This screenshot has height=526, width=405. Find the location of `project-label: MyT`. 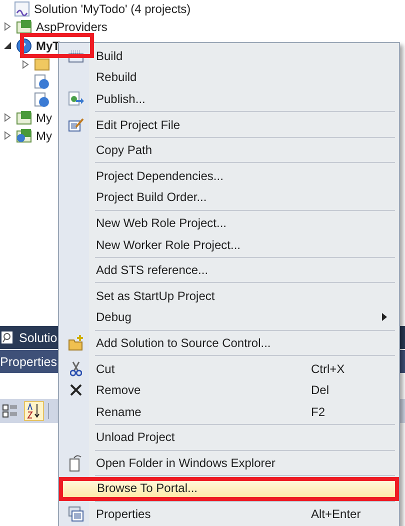

project-label: MyT is located at coordinates (48, 45).